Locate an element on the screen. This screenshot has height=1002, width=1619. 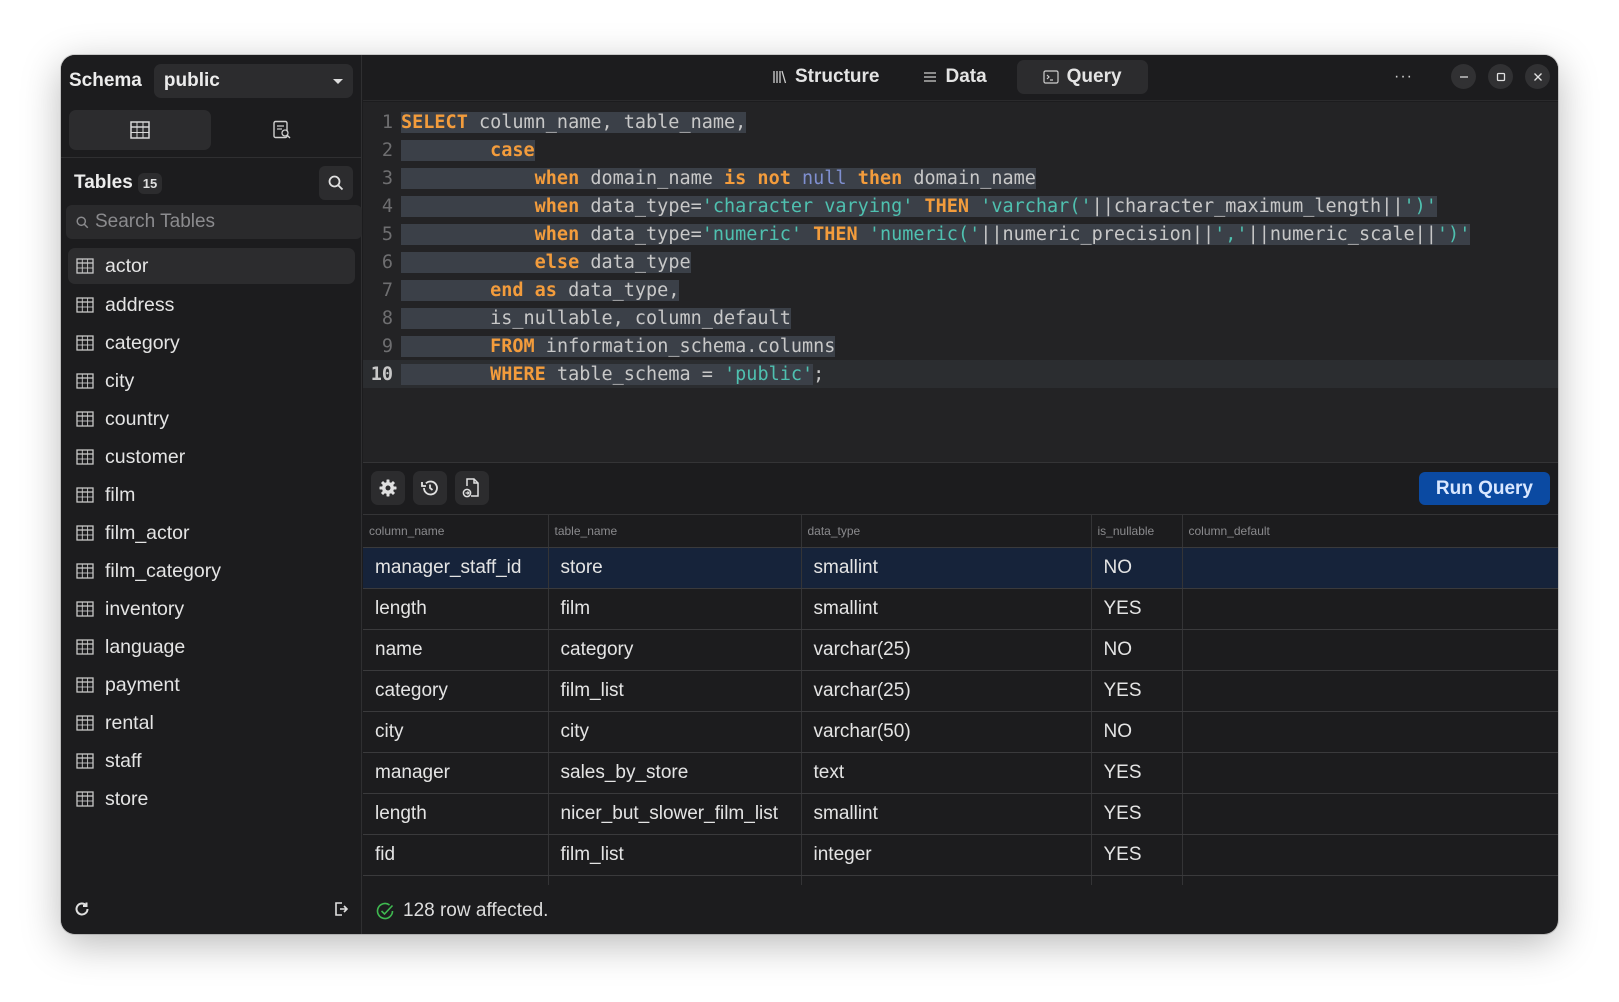
cell-column-name: fid is located at coordinates (456, 855).